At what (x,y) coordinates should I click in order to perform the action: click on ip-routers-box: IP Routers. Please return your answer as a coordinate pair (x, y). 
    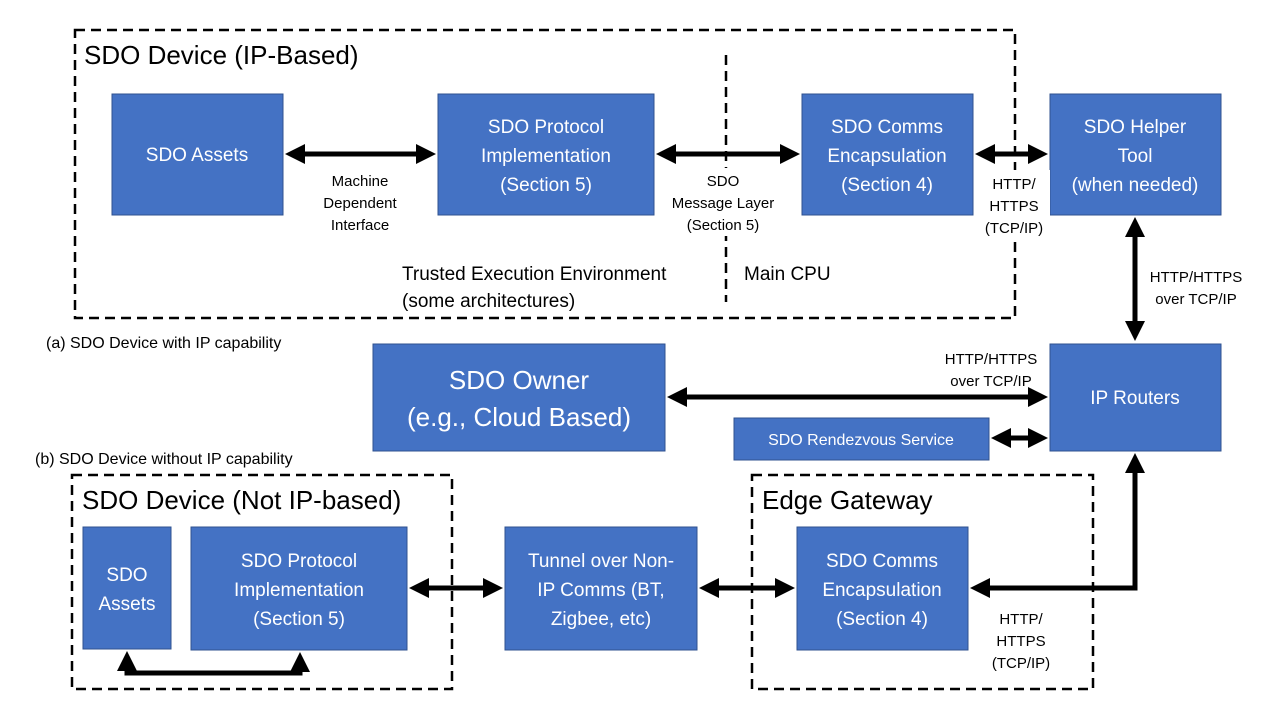
    Looking at the image, I should click on (1135, 397).